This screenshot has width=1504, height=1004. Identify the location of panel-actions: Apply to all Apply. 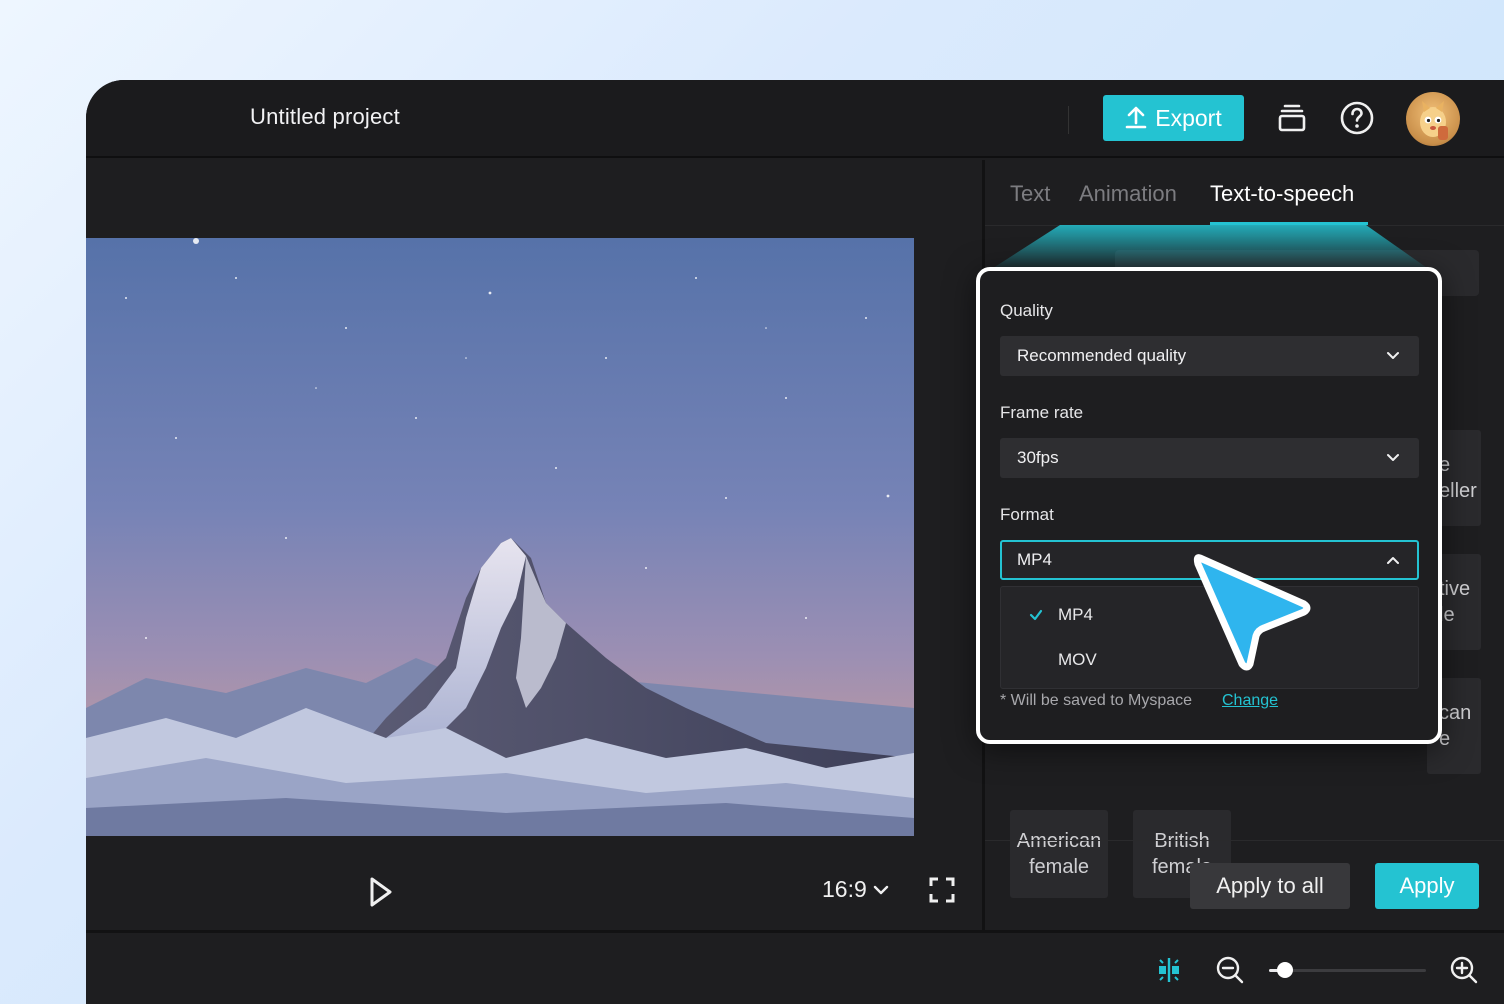
(1244, 885).